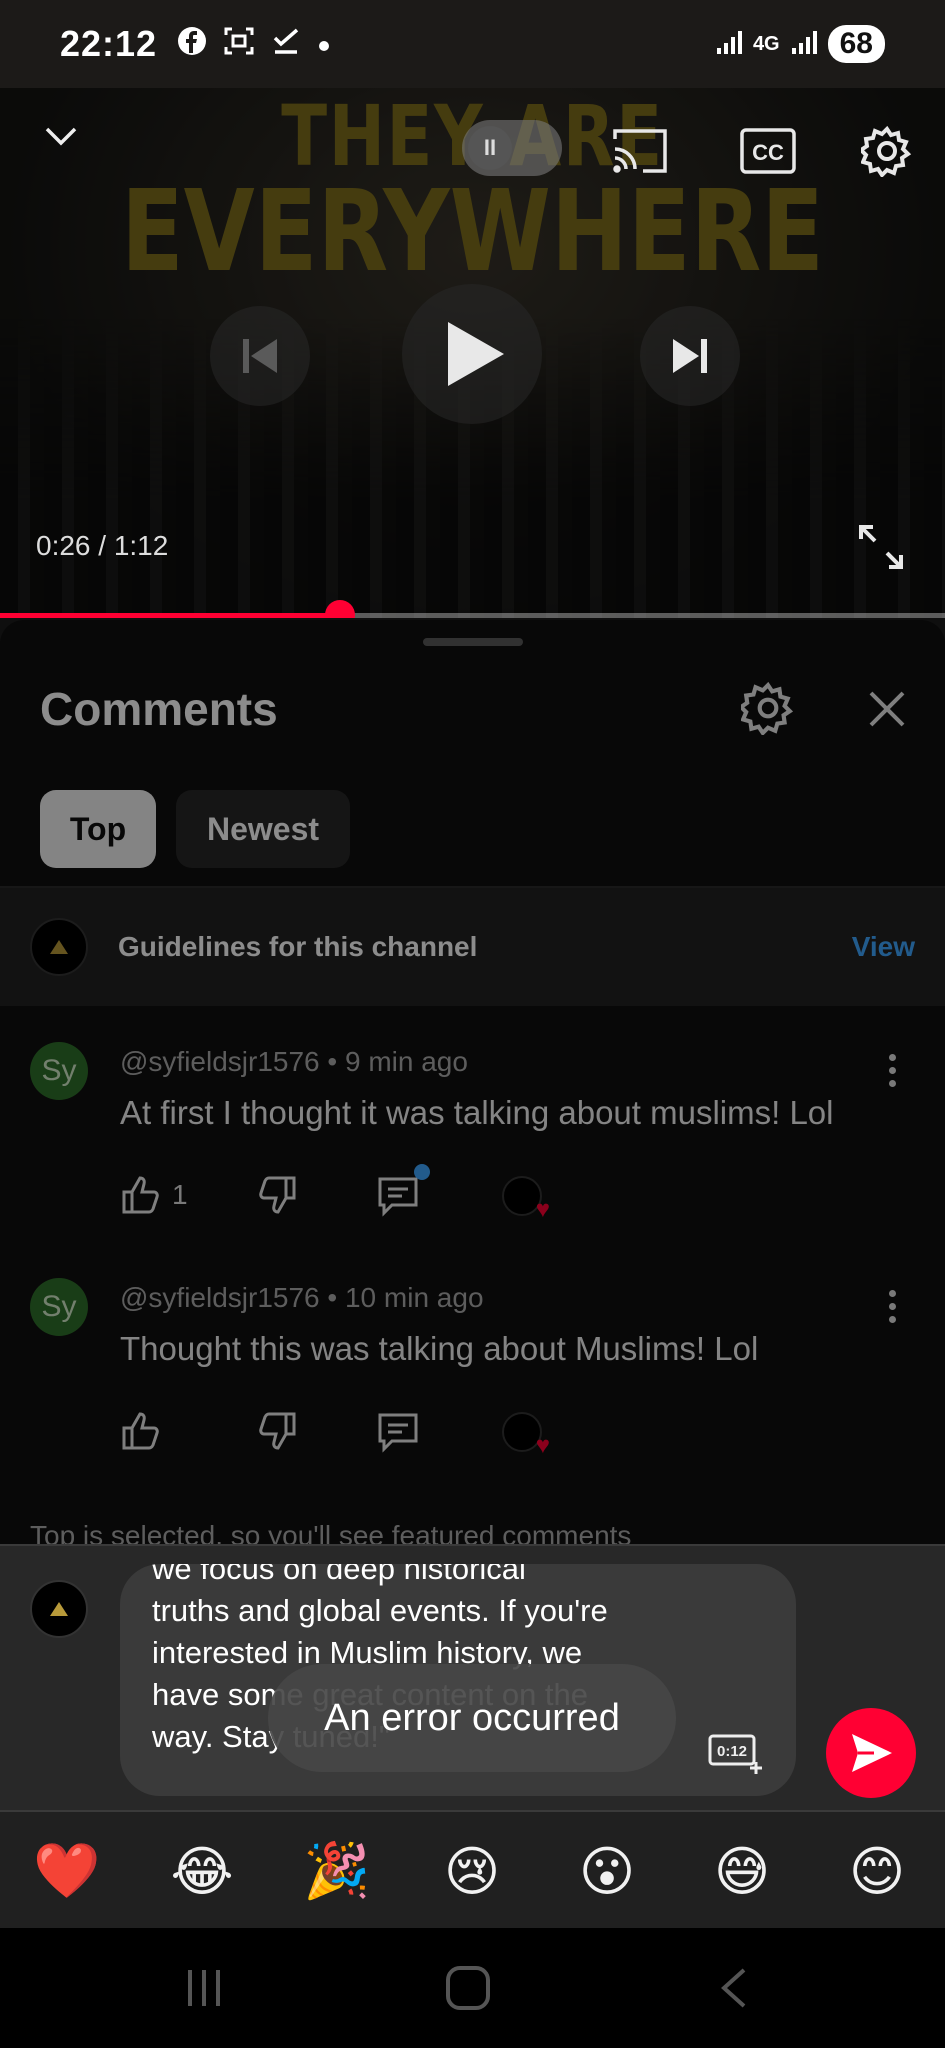  I want to click on user-avatar, so click(59, 1609).